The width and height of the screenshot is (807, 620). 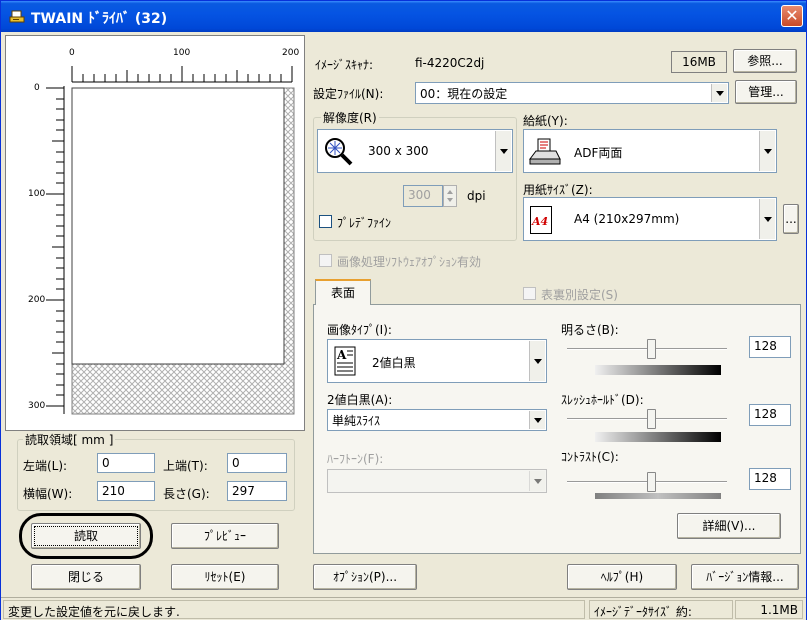 What do you see at coordinates (650, 151) in the screenshot?
I see `feed-select: ADF両面` at bounding box center [650, 151].